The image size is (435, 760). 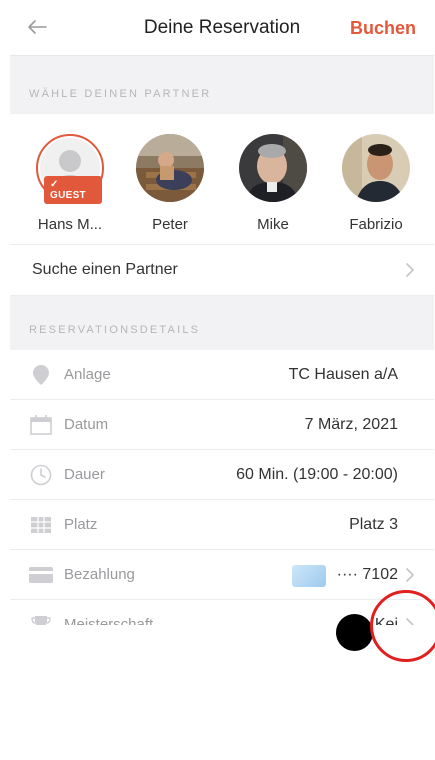 I want to click on card-thumbnail, so click(x=309, y=576).